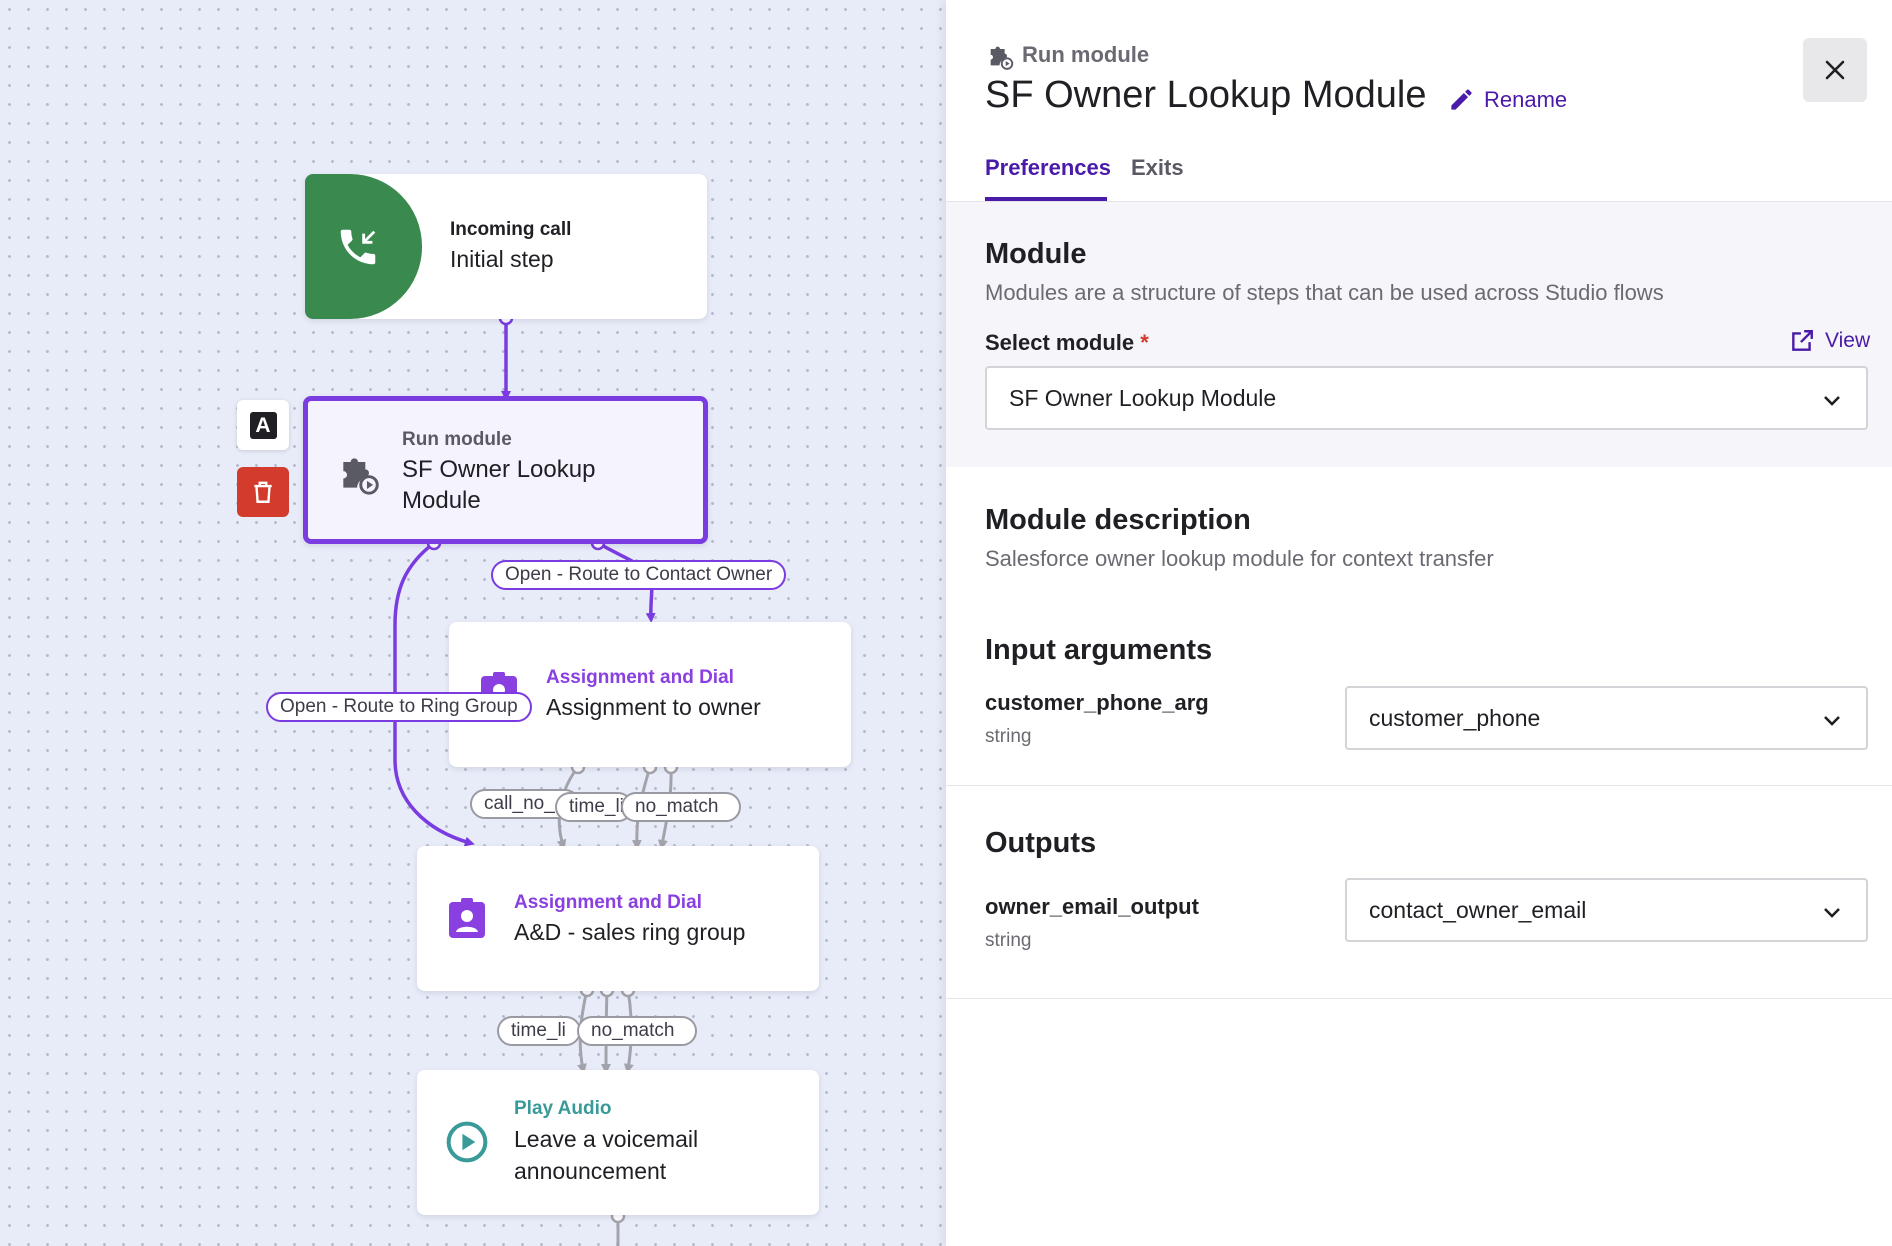 The image size is (1892, 1246). What do you see at coordinates (1008, 940) in the screenshot?
I see `output-arg-type: string` at bounding box center [1008, 940].